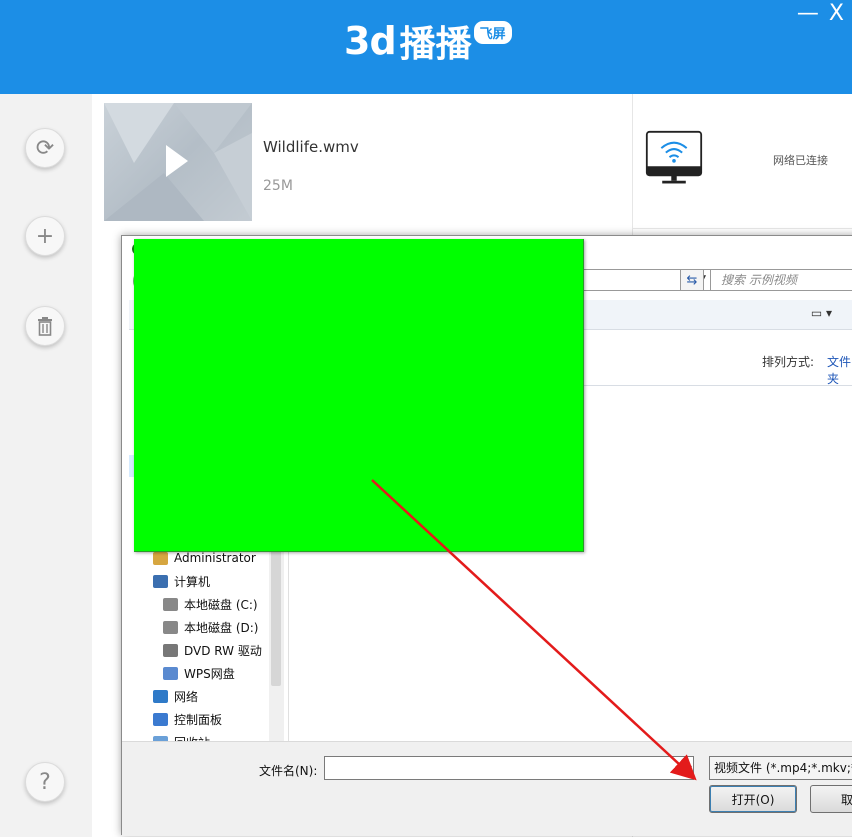  What do you see at coordinates (150, 397) in the screenshot?
I see `desktop-icon` at bounding box center [150, 397].